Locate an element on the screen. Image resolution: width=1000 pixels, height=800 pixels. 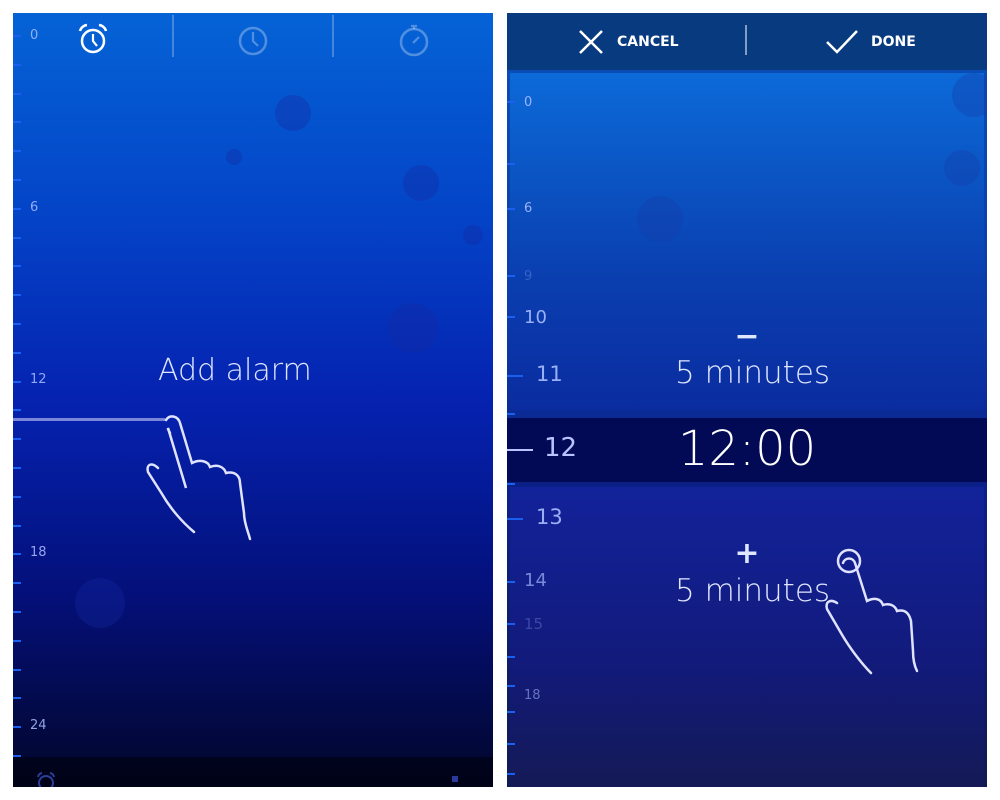
clock-icon is located at coordinates (253, 41).